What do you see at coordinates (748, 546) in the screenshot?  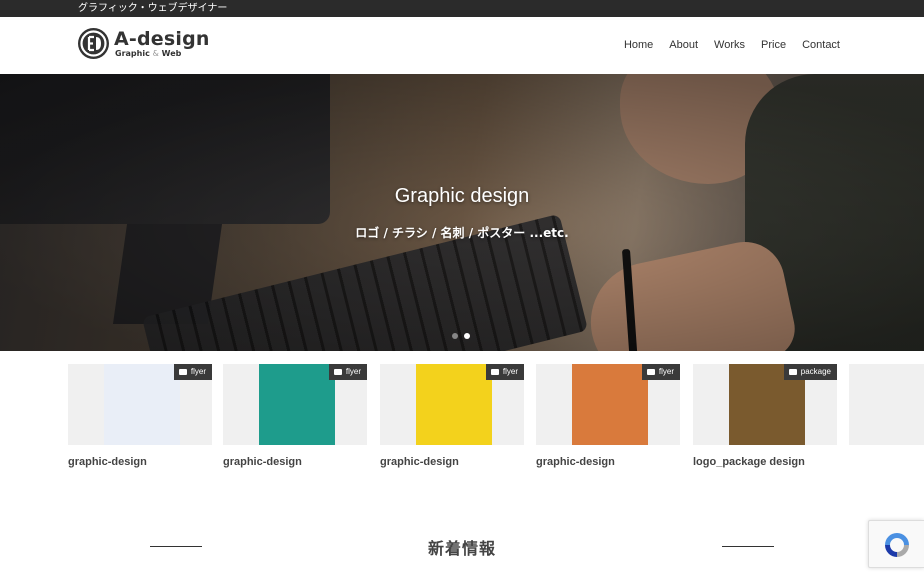 I see `heading-rule-right` at bounding box center [748, 546].